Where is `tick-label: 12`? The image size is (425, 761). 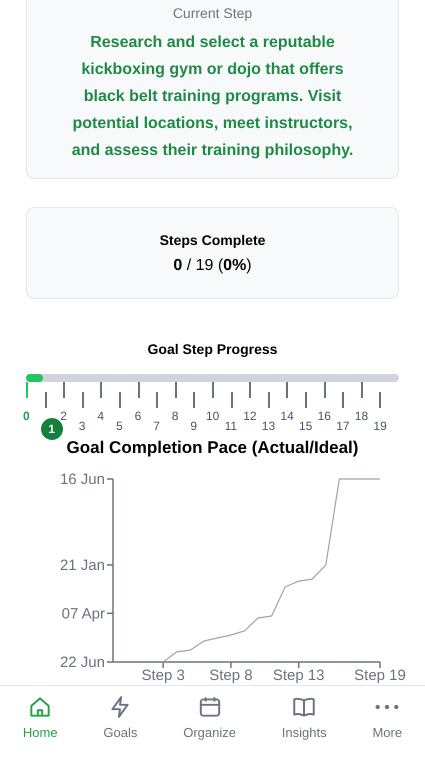
tick-label: 12 is located at coordinates (250, 416).